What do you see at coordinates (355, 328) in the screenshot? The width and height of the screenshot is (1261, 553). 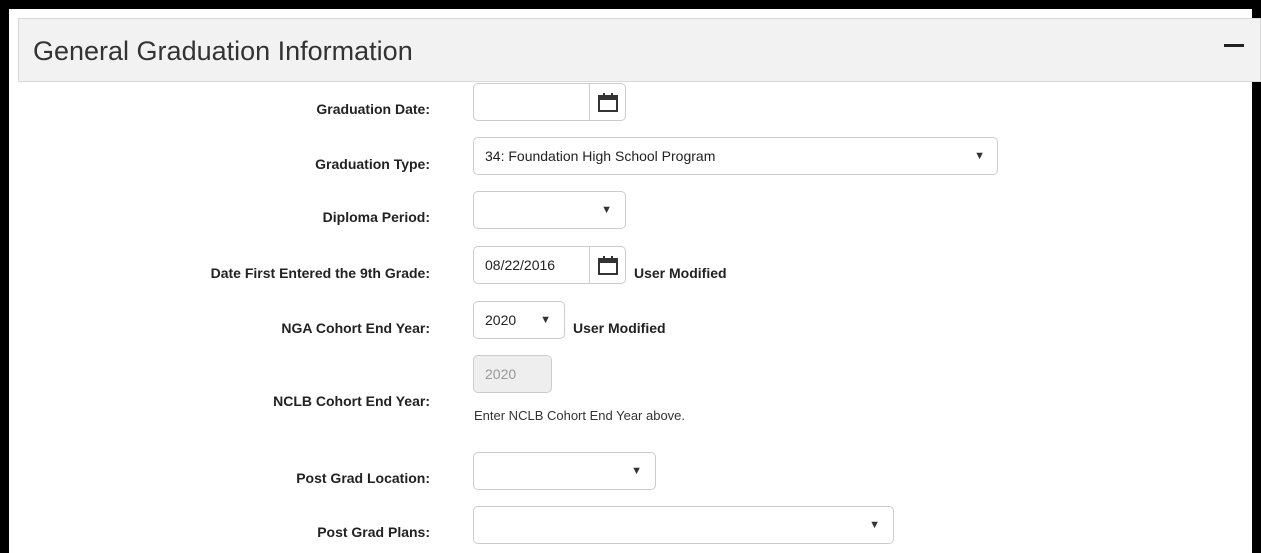 I see `nga-cohort-label: NGA Cohort End Year:` at bounding box center [355, 328].